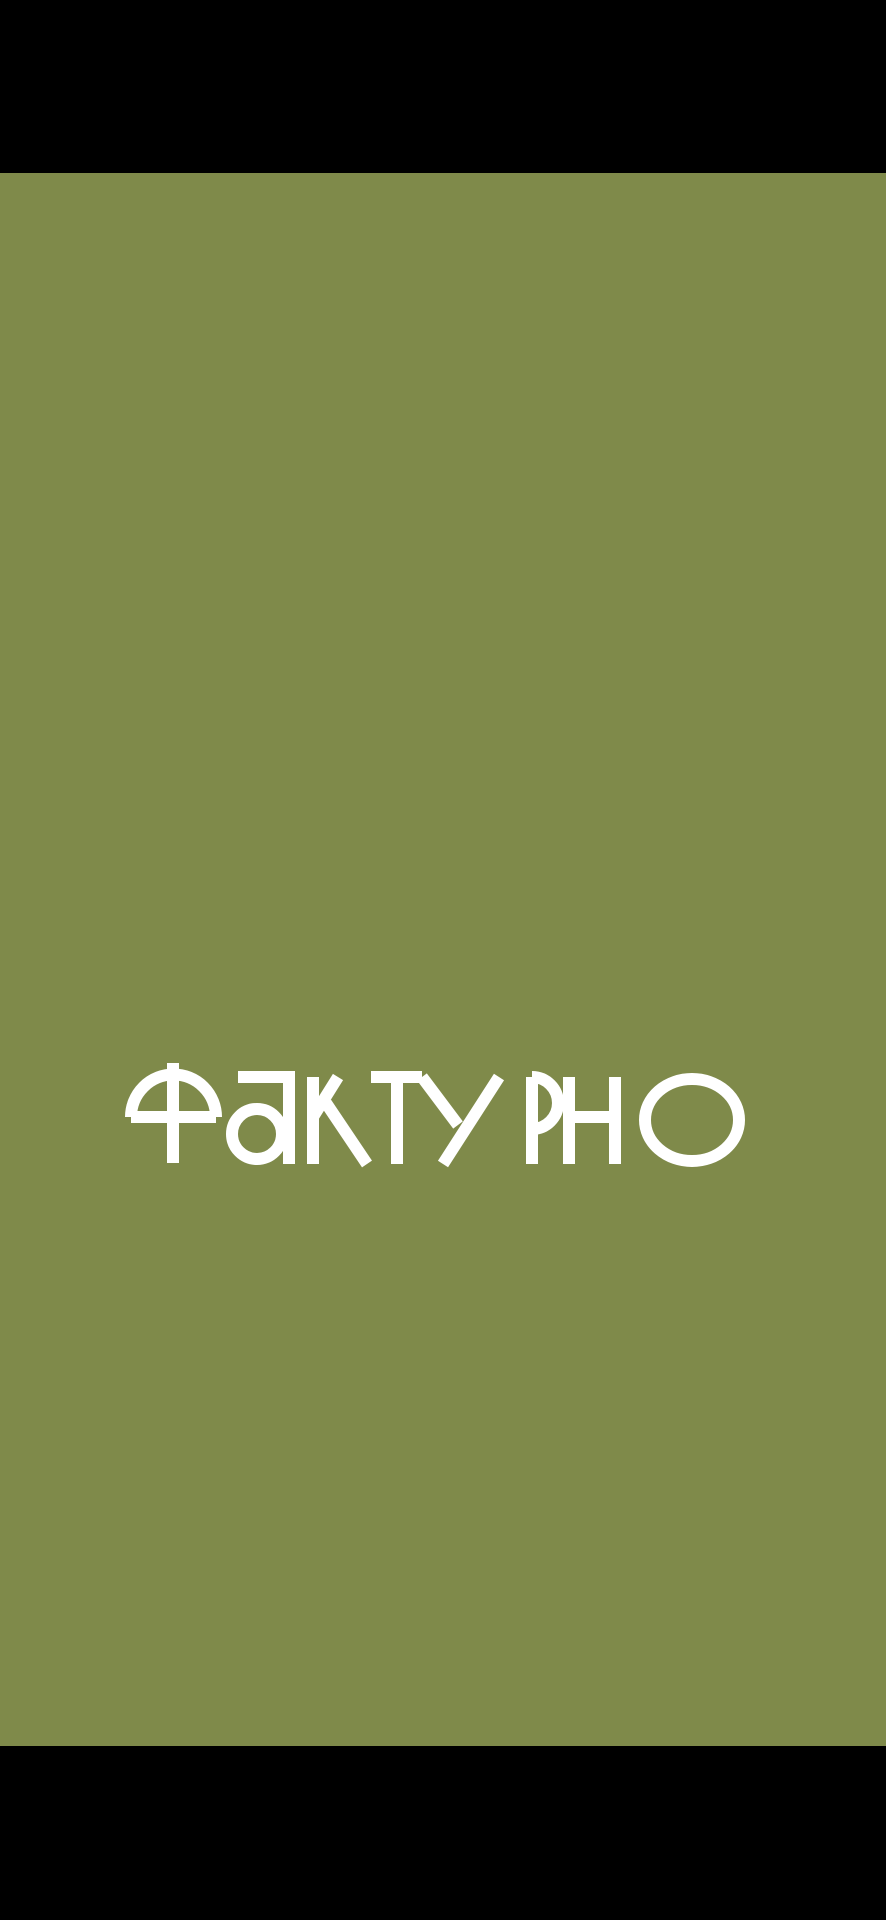  Describe the element at coordinates (443, 1833) in the screenshot. I see `letterbox-bottom` at that location.